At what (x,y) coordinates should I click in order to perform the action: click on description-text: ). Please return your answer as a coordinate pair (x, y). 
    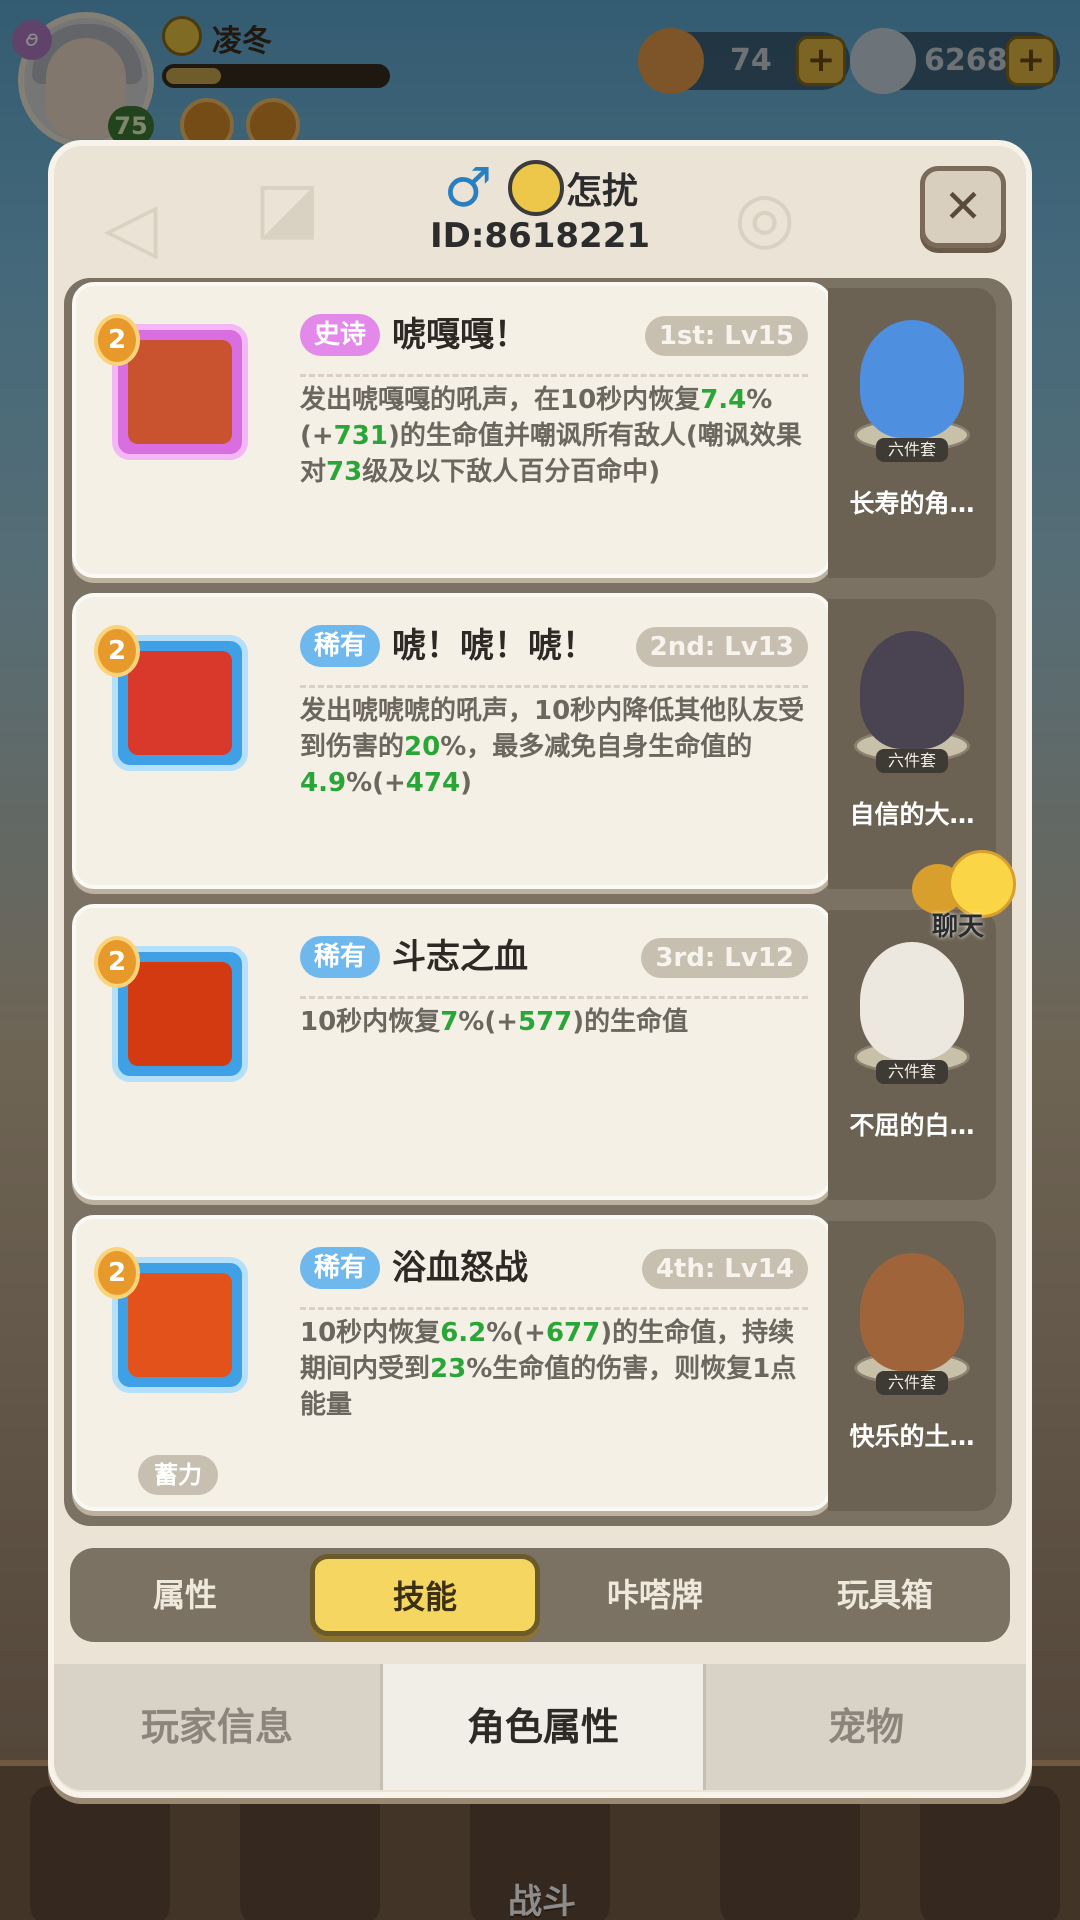
    Looking at the image, I should click on (466, 783).